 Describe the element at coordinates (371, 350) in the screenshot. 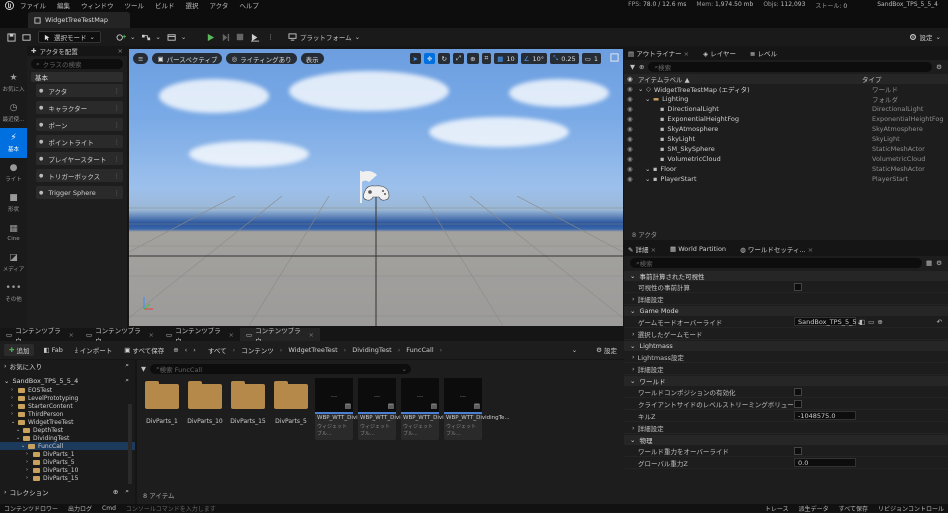

I see `crumb-dividingtest: DividingTest` at that location.